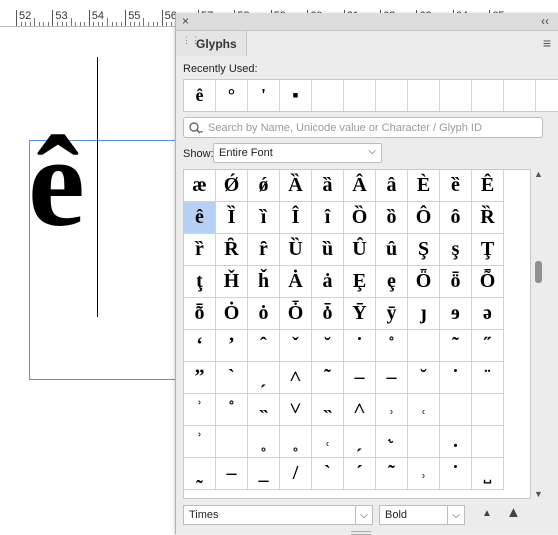 This screenshot has height=535, width=558. I want to click on glyph-cell: Ȫ, so click(424, 282).